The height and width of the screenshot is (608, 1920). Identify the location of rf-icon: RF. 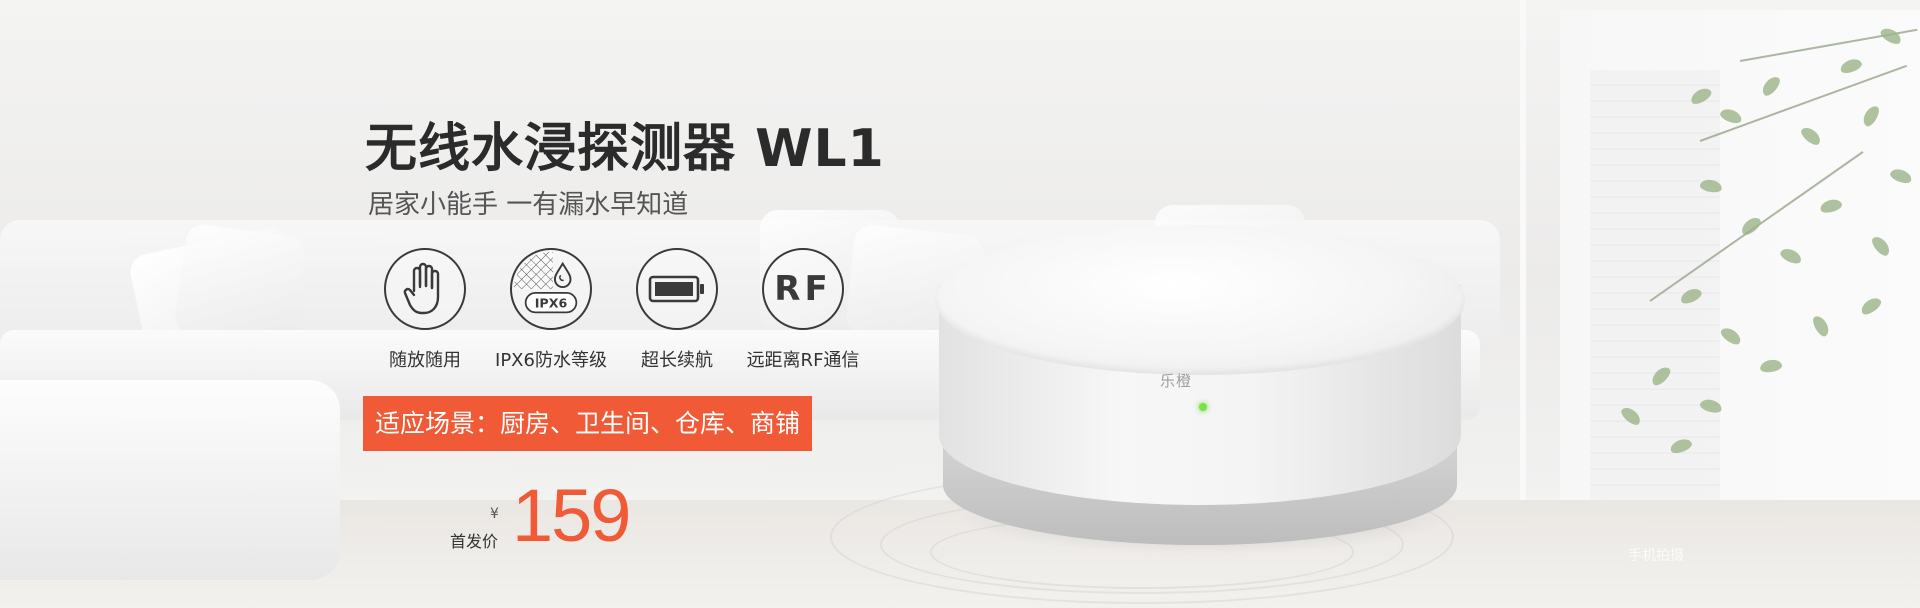
(803, 289).